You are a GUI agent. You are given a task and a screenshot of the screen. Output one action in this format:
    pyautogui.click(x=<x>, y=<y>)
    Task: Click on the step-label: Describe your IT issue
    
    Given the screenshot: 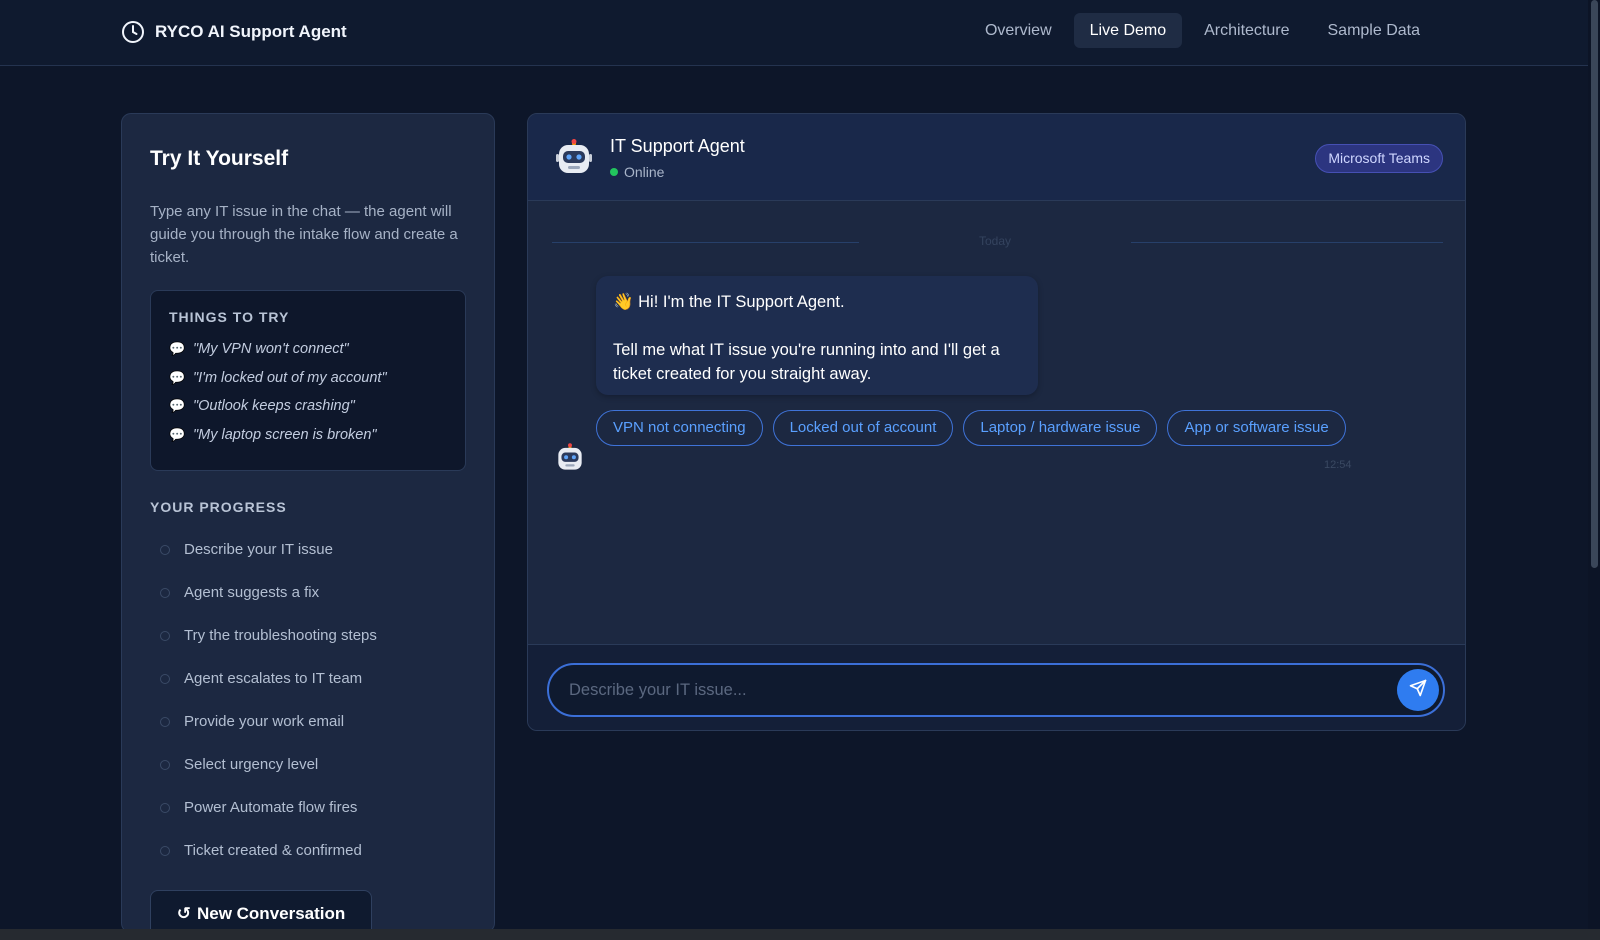 What is the action you would take?
    pyautogui.click(x=258, y=549)
    